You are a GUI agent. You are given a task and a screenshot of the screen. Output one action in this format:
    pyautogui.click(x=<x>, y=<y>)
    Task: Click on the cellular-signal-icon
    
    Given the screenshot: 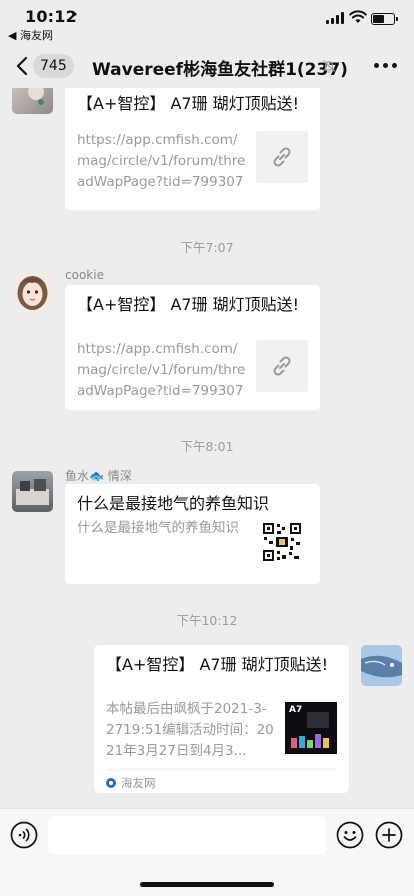 What is the action you would take?
    pyautogui.click(x=335, y=18)
    